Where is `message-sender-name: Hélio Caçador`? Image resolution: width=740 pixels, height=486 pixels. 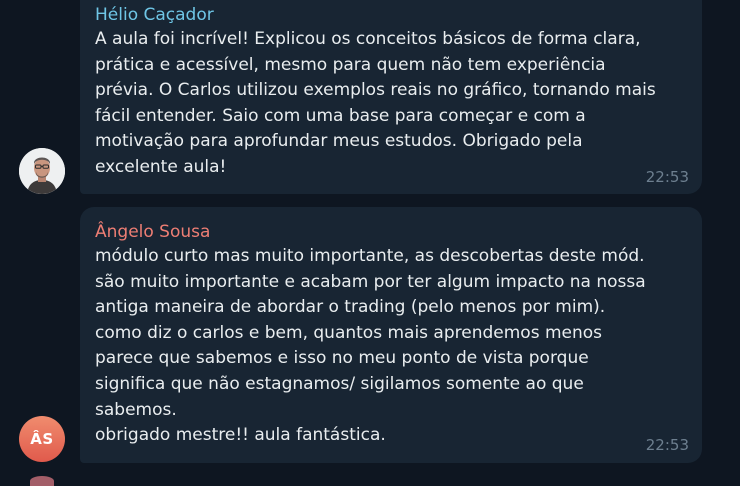 message-sender-name: Hélio Caçador is located at coordinates (391, 15).